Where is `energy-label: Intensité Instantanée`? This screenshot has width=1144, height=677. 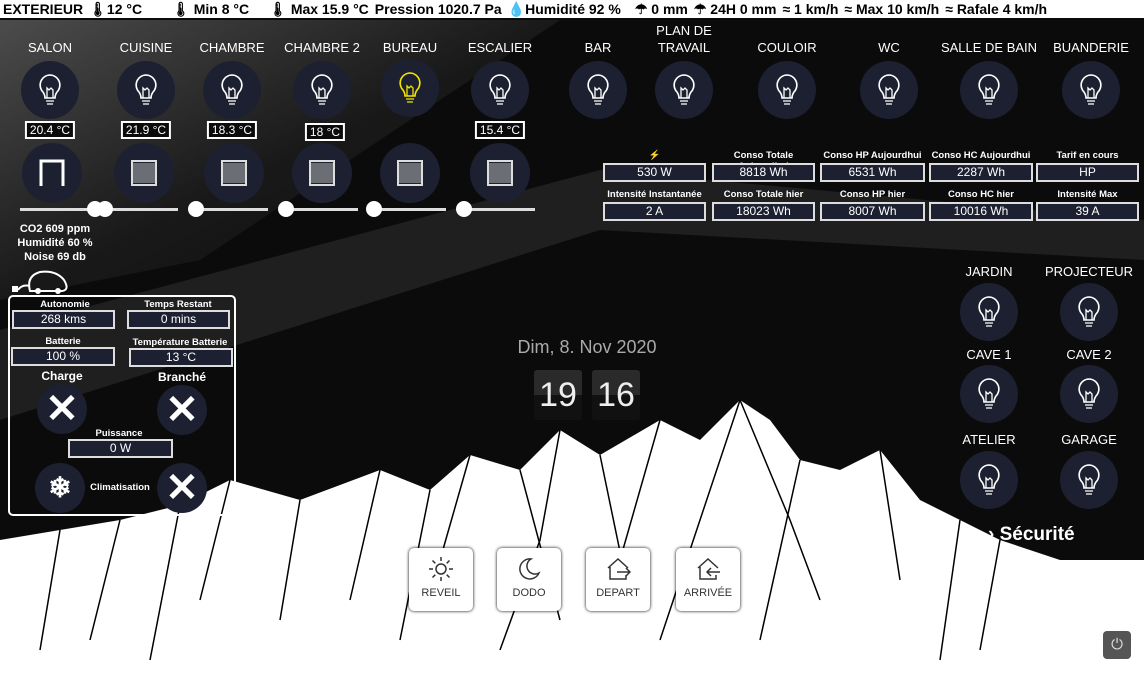 energy-label: Intensité Instantanée is located at coordinates (654, 194).